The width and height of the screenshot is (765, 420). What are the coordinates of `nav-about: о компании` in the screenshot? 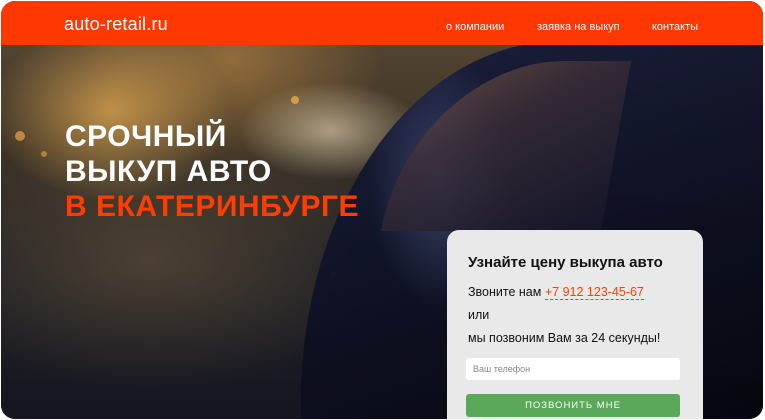 It's located at (475, 27).